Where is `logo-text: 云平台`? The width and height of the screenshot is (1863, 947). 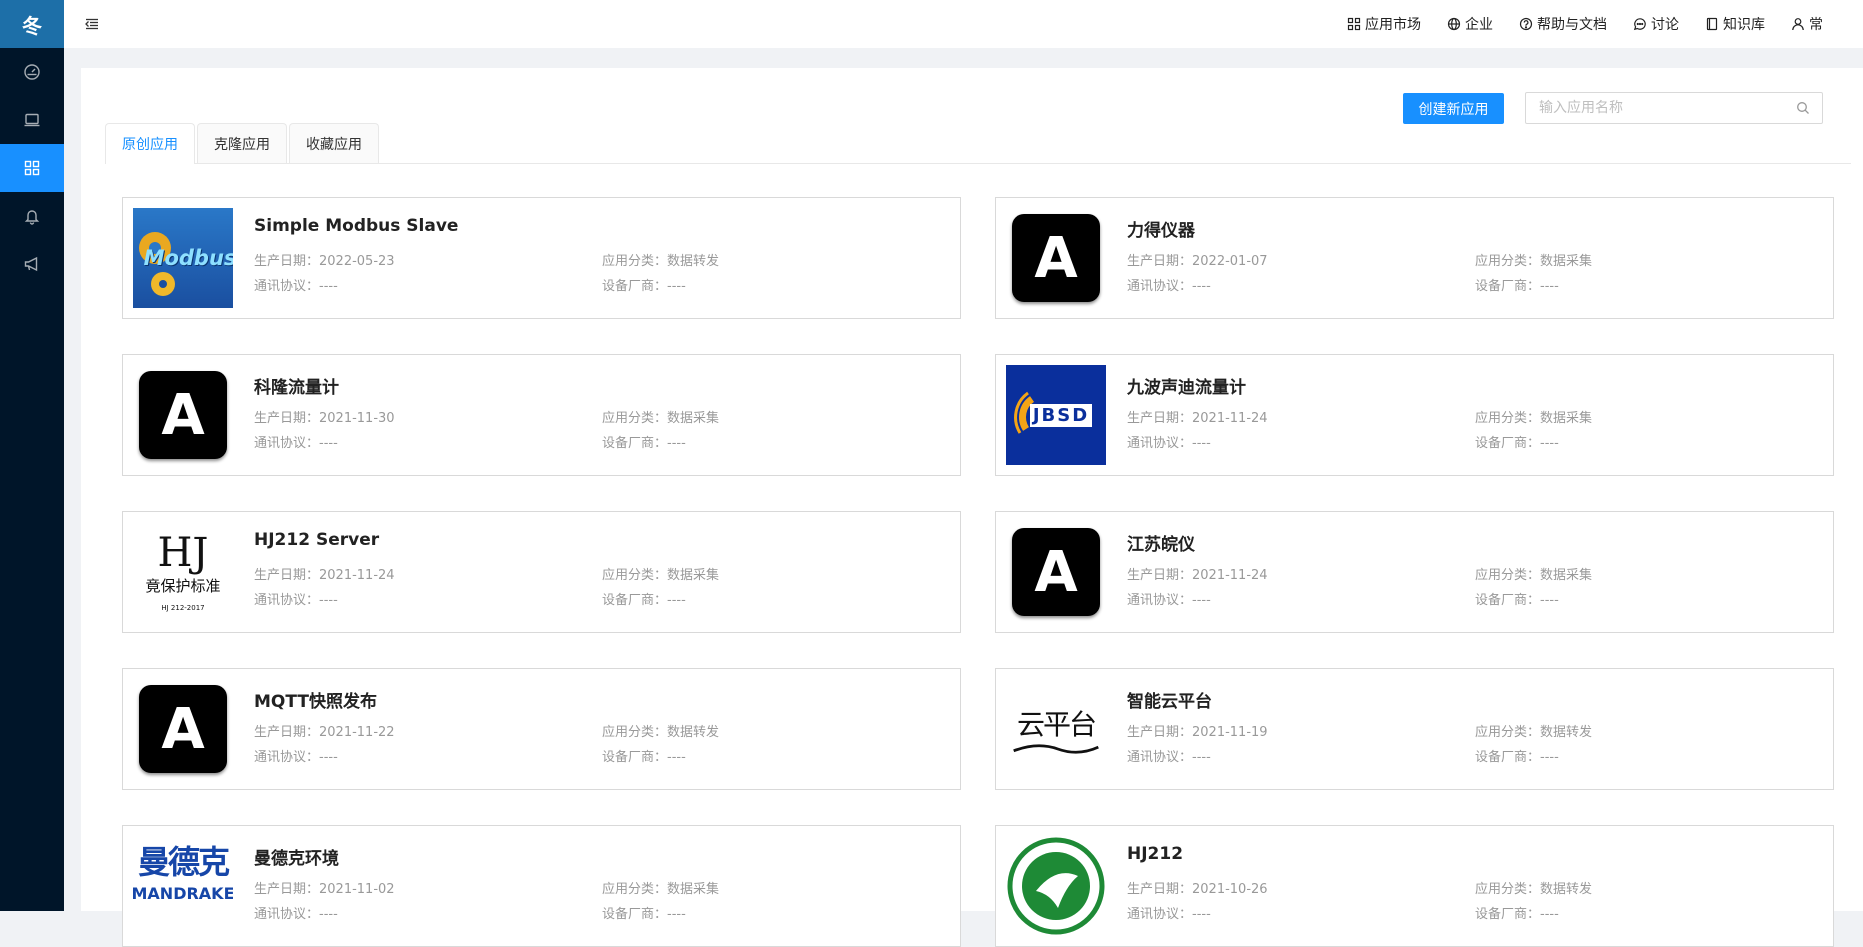
logo-text: 云平台 is located at coordinates (1056, 724).